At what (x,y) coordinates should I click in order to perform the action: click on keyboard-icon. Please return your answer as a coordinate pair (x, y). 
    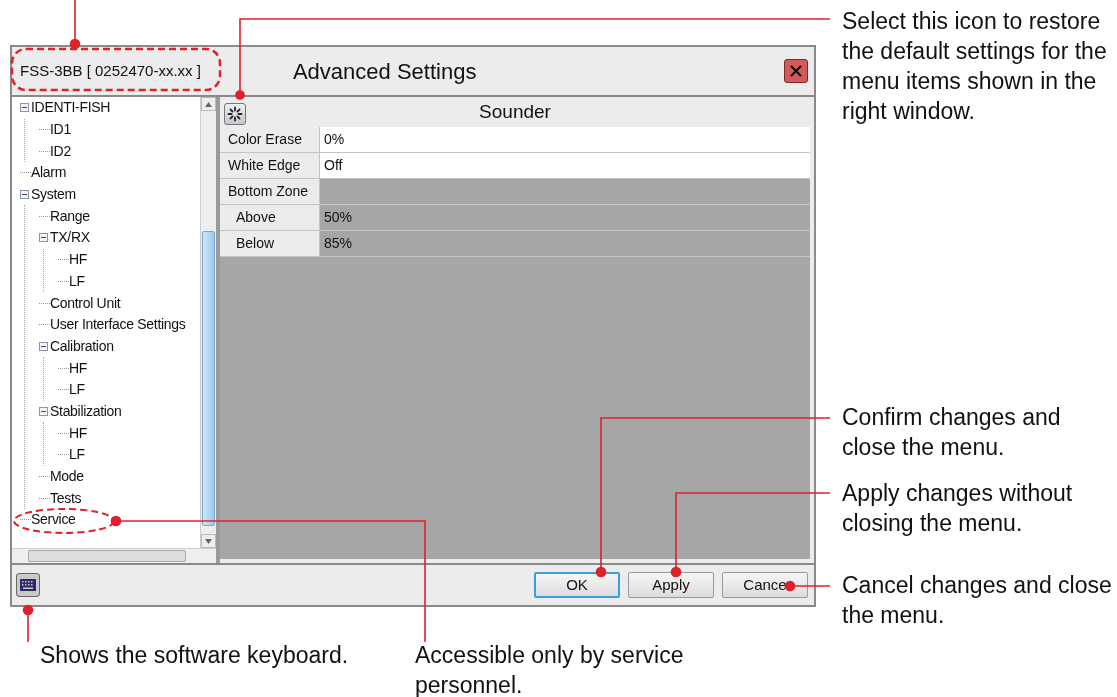
    Looking at the image, I should click on (28, 585).